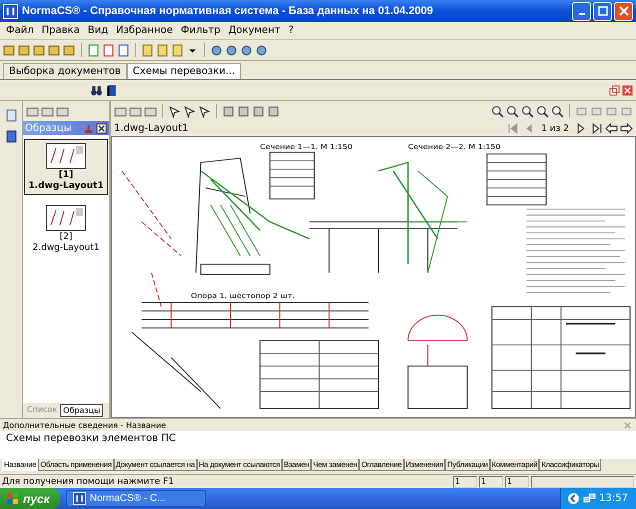 This screenshot has width=636, height=509. Describe the element at coordinates (254, 30) in the screenshot. I see `menu-item: Документ` at that location.